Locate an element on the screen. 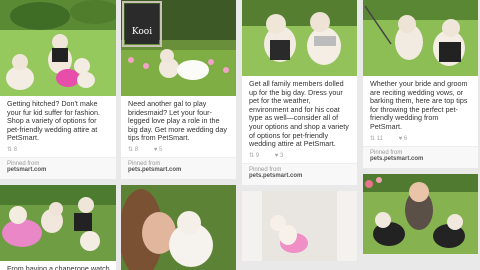 This screenshot has width=480, height=270. pin-image: Kooi is located at coordinates (178, 48).